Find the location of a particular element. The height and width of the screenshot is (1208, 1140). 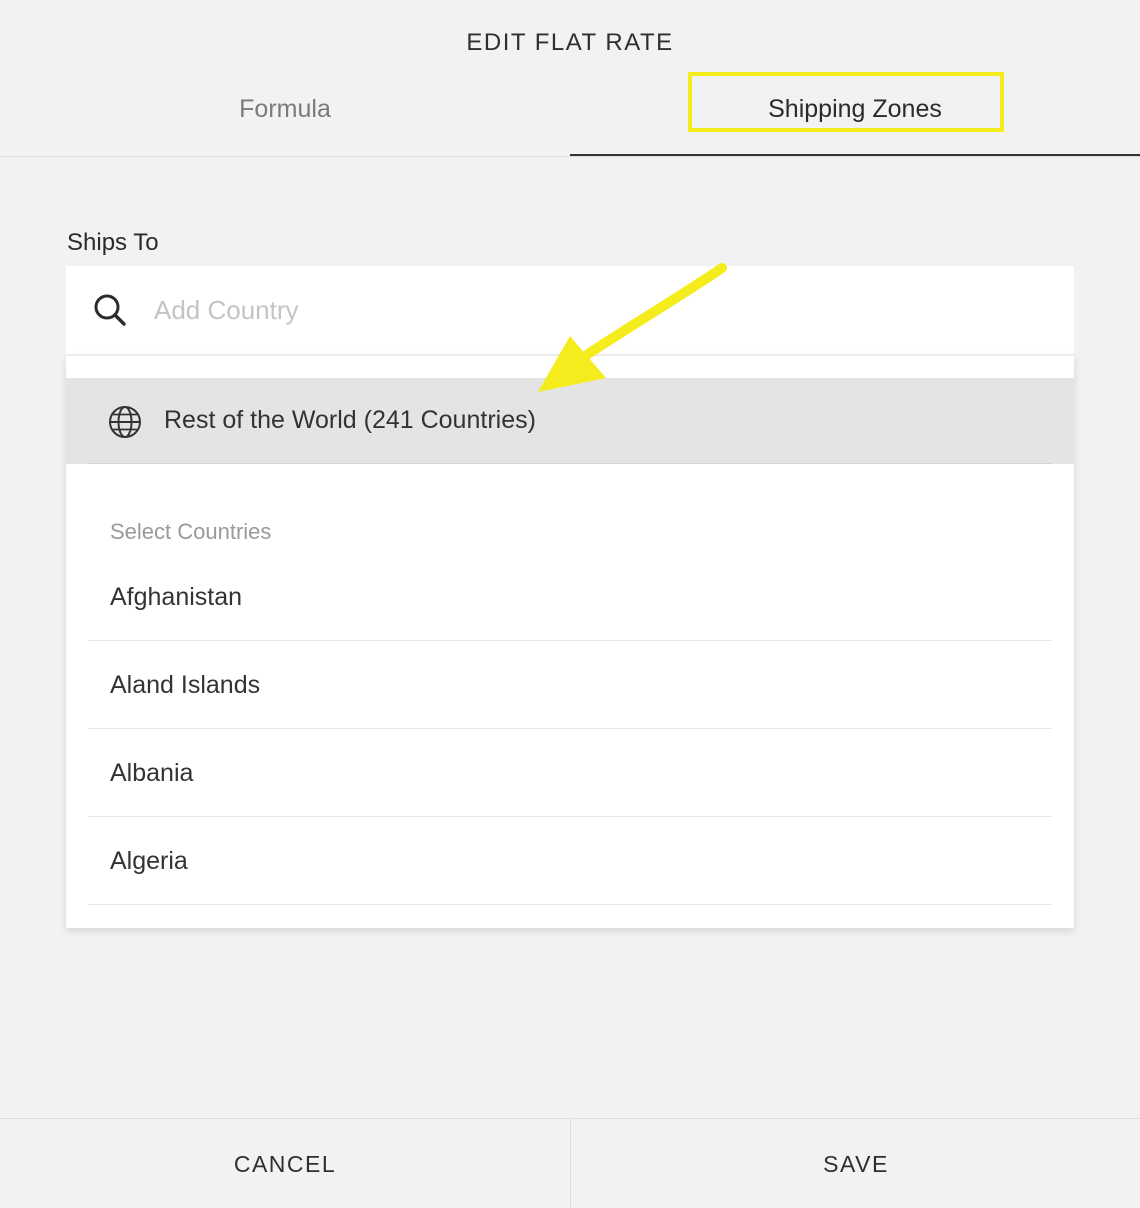

save-button: SAVE is located at coordinates (855, 1163).